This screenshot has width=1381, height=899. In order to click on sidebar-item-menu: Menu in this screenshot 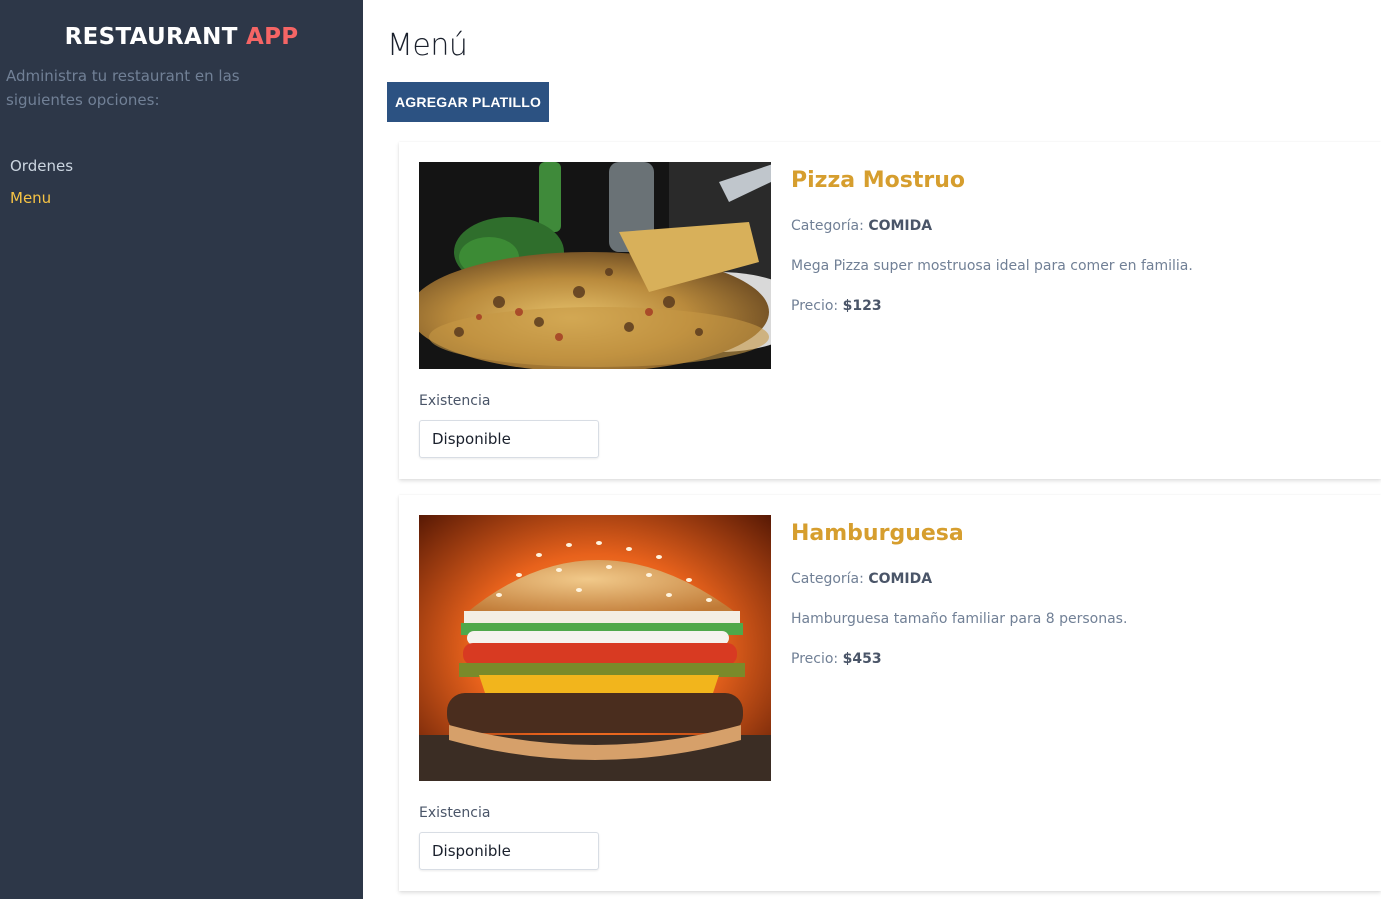, I will do `click(183, 198)`.